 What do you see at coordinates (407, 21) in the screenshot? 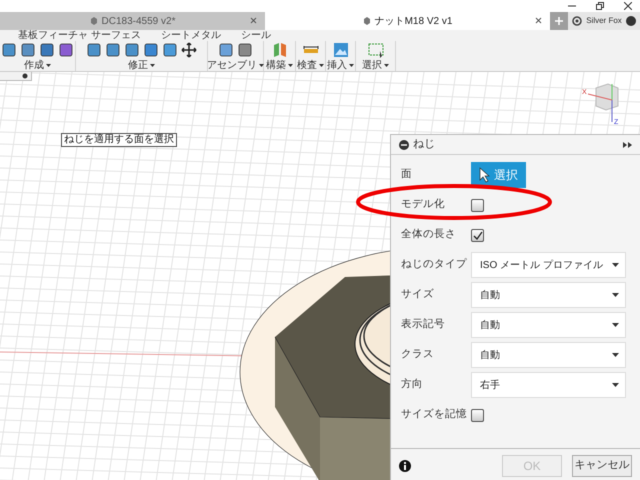
I see `document-tab: ナットM18 V2 v1` at bounding box center [407, 21].